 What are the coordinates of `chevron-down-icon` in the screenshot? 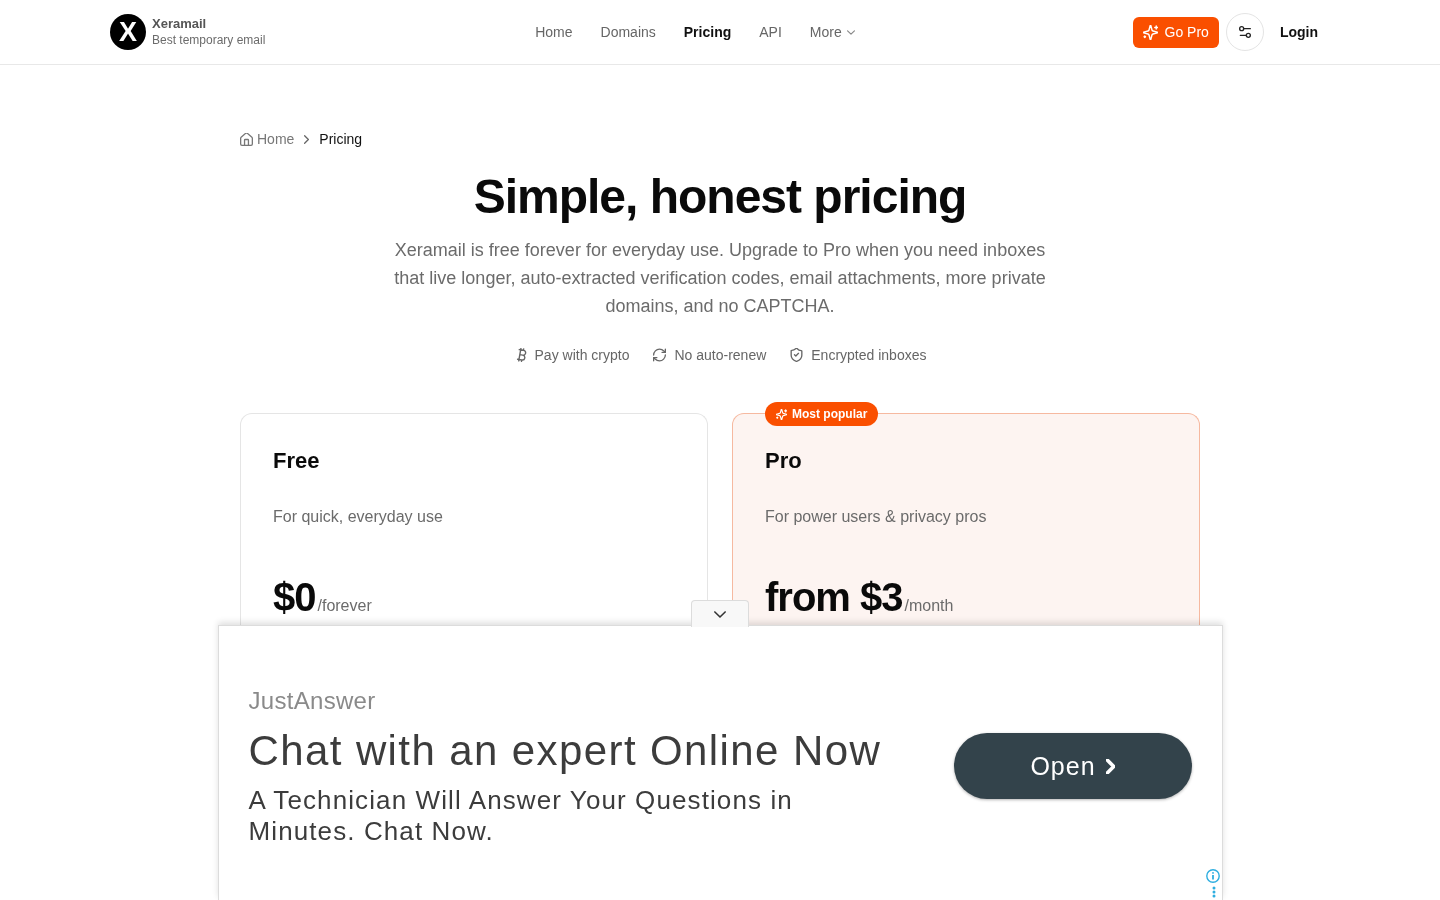 It's located at (719, 614).